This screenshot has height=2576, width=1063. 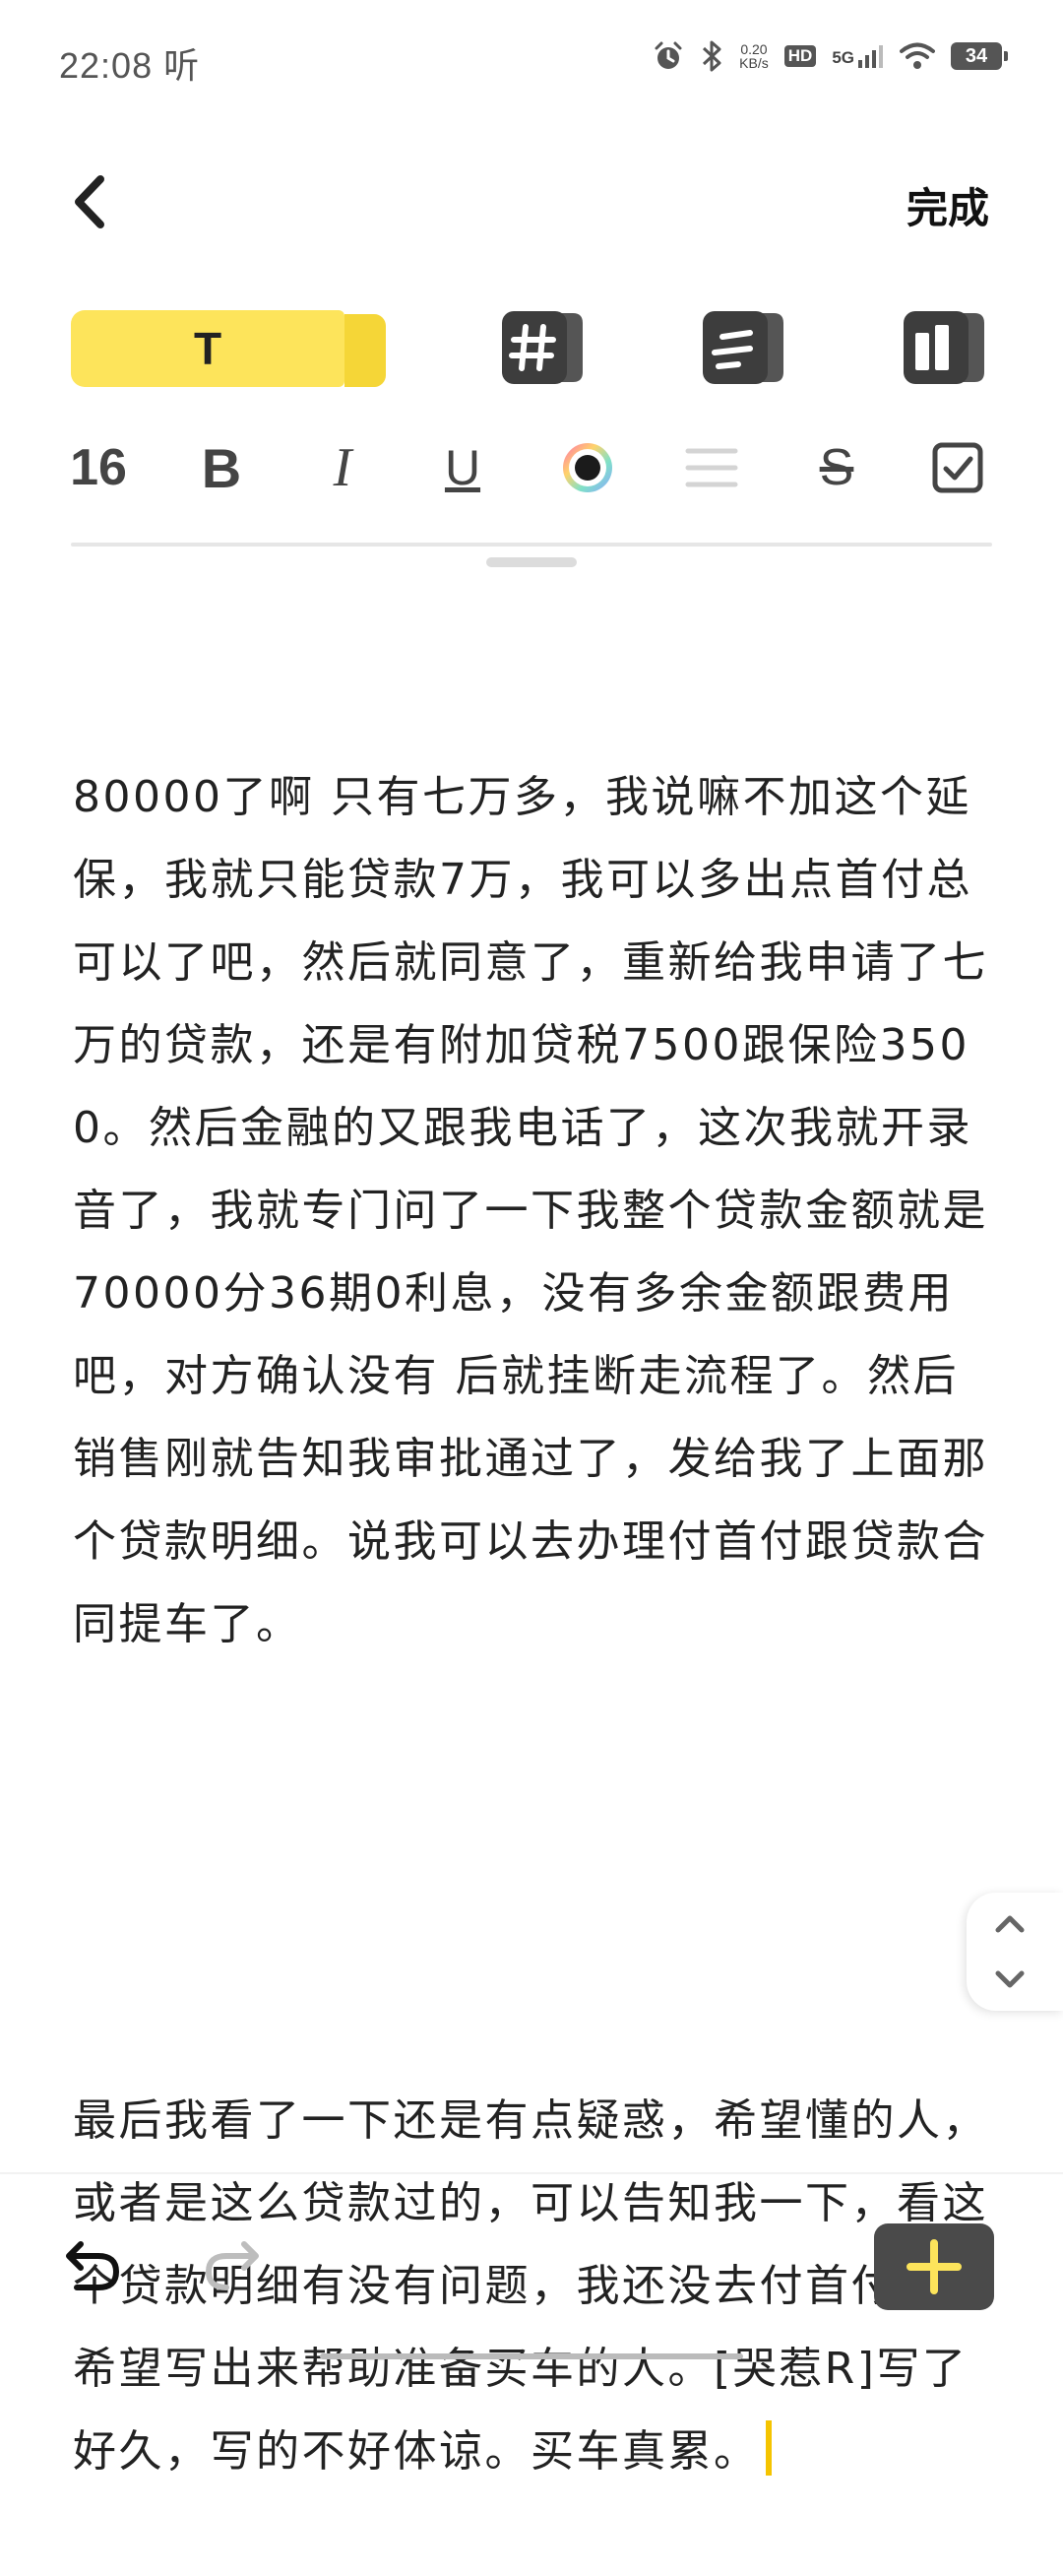 I want to click on drag-handle, so click(x=531, y=562).